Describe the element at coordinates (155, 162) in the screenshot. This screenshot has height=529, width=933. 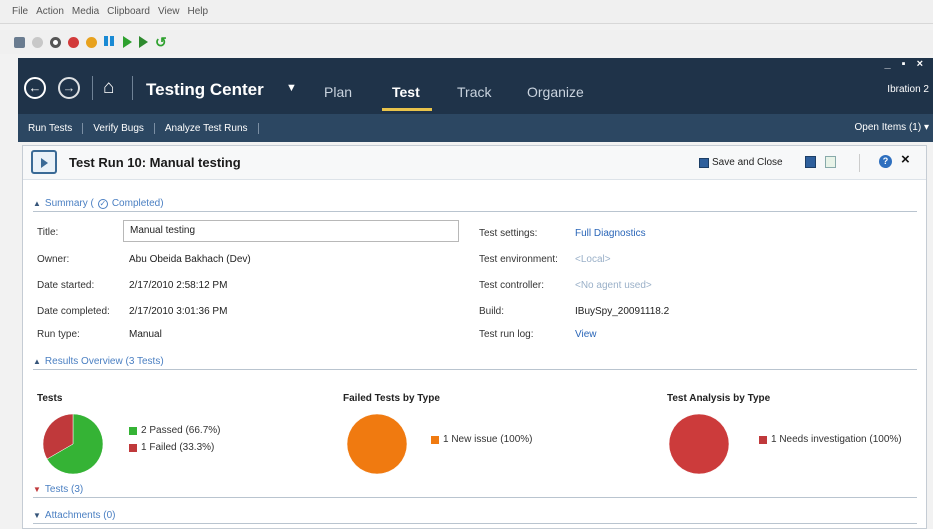
I see `page-title: Test Run 10: Manual testing` at that location.